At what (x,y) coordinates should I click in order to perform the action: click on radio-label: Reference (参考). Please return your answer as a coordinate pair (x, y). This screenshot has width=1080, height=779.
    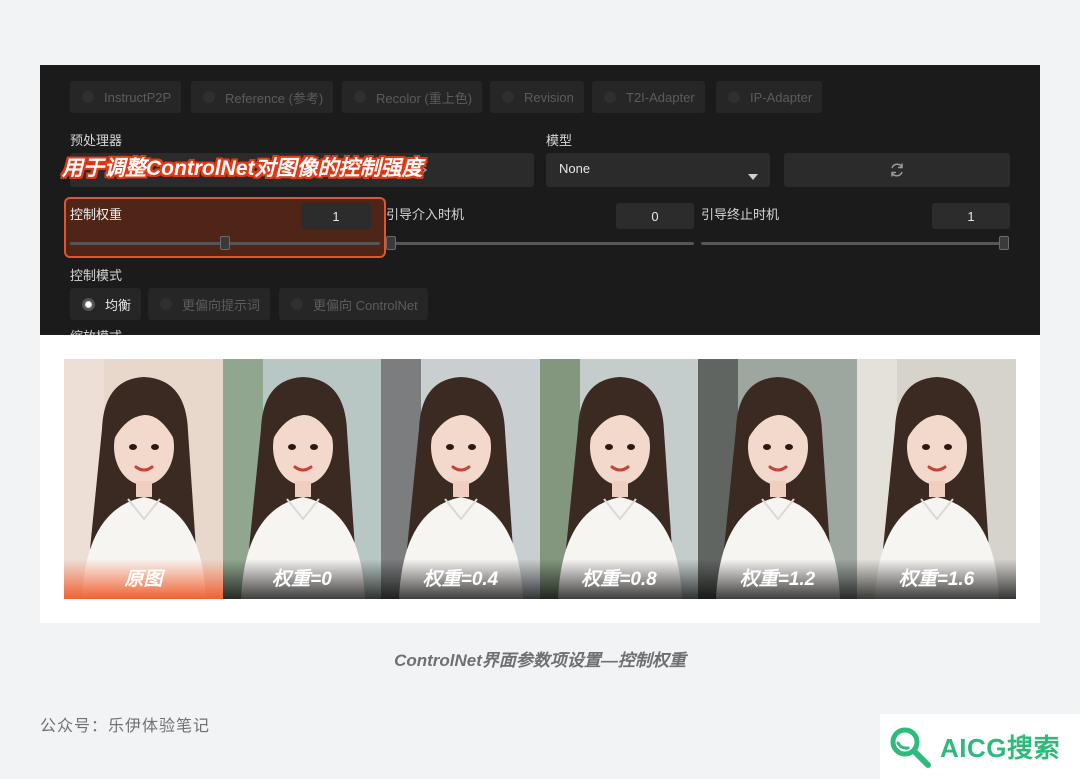
    Looking at the image, I should click on (274, 98).